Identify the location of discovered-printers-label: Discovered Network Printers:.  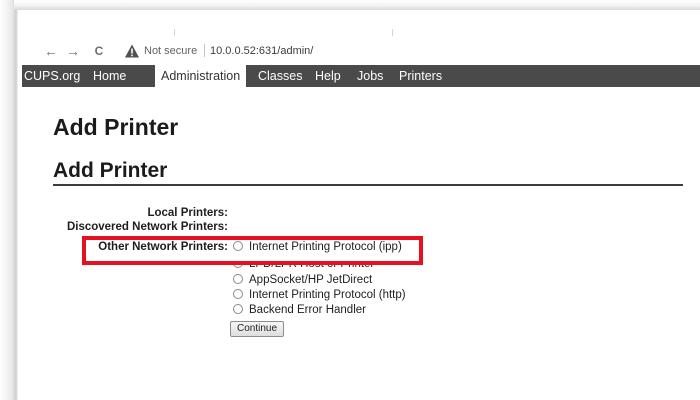
(147, 226).